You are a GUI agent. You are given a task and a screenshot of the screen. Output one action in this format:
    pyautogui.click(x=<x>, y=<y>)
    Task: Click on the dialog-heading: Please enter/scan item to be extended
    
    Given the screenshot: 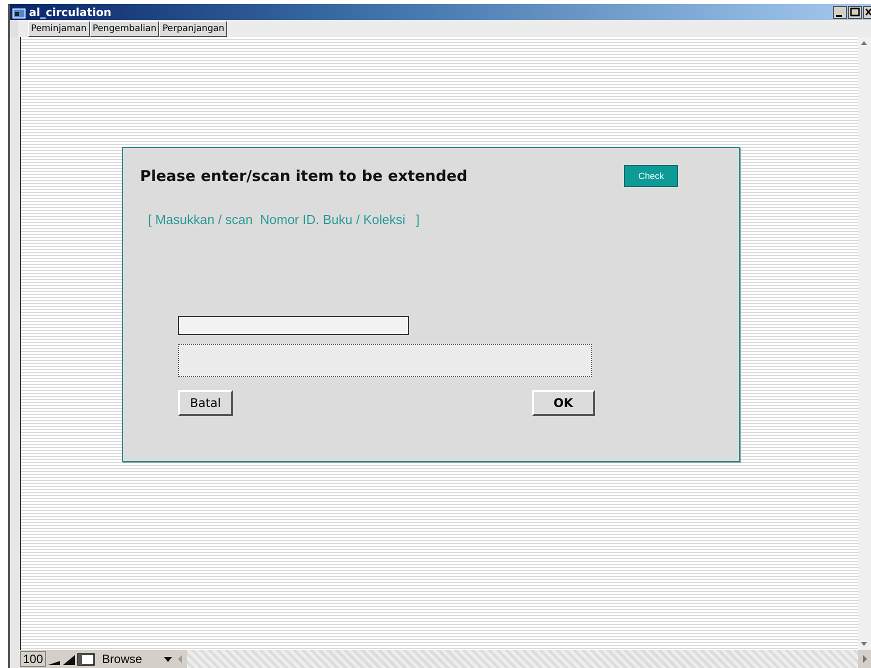 What is the action you would take?
    pyautogui.click(x=304, y=176)
    